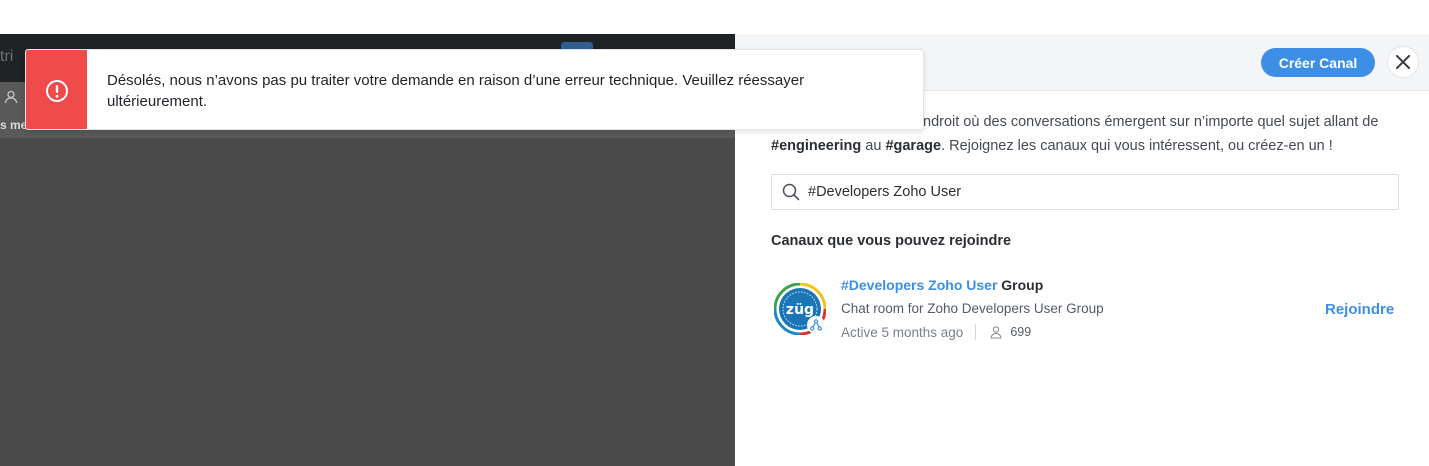  Describe the element at coordinates (891, 241) in the screenshot. I see `joinable-channels-title: Canaux que vous pouvez rejoindre` at that location.